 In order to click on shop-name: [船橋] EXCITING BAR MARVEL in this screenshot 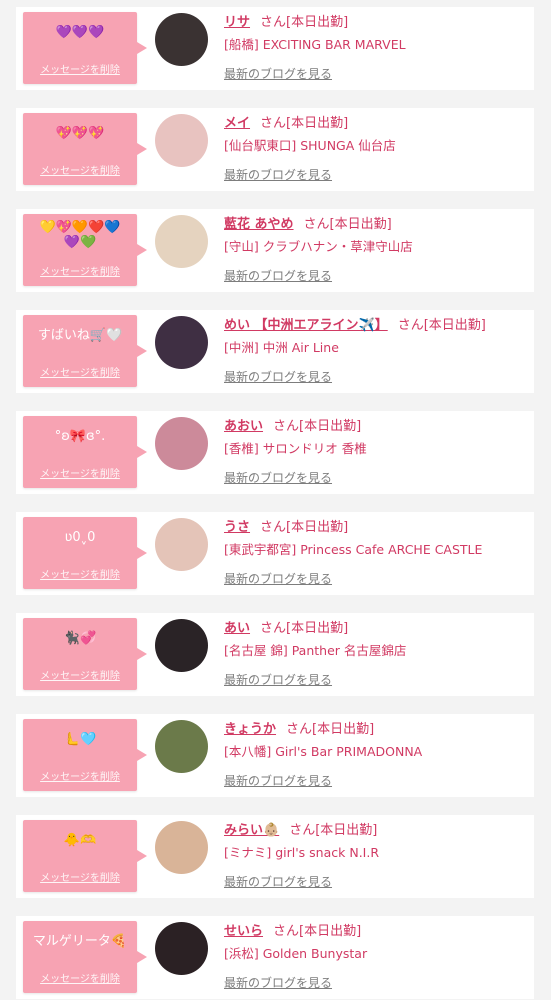, I will do `click(315, 44)`.